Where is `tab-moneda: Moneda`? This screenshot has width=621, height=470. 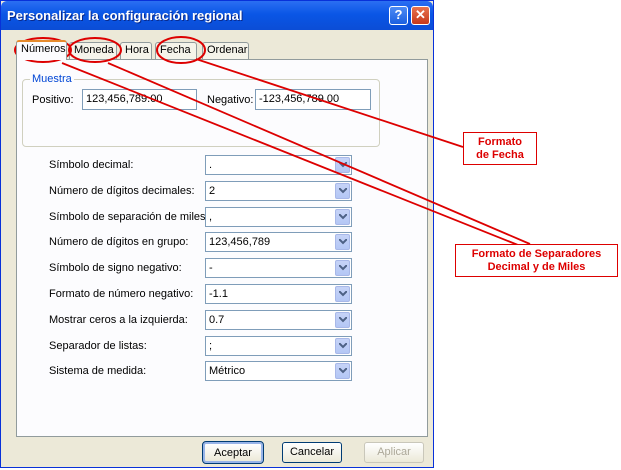 tab-moneda: Moneda is located at coordinates (93, 50).